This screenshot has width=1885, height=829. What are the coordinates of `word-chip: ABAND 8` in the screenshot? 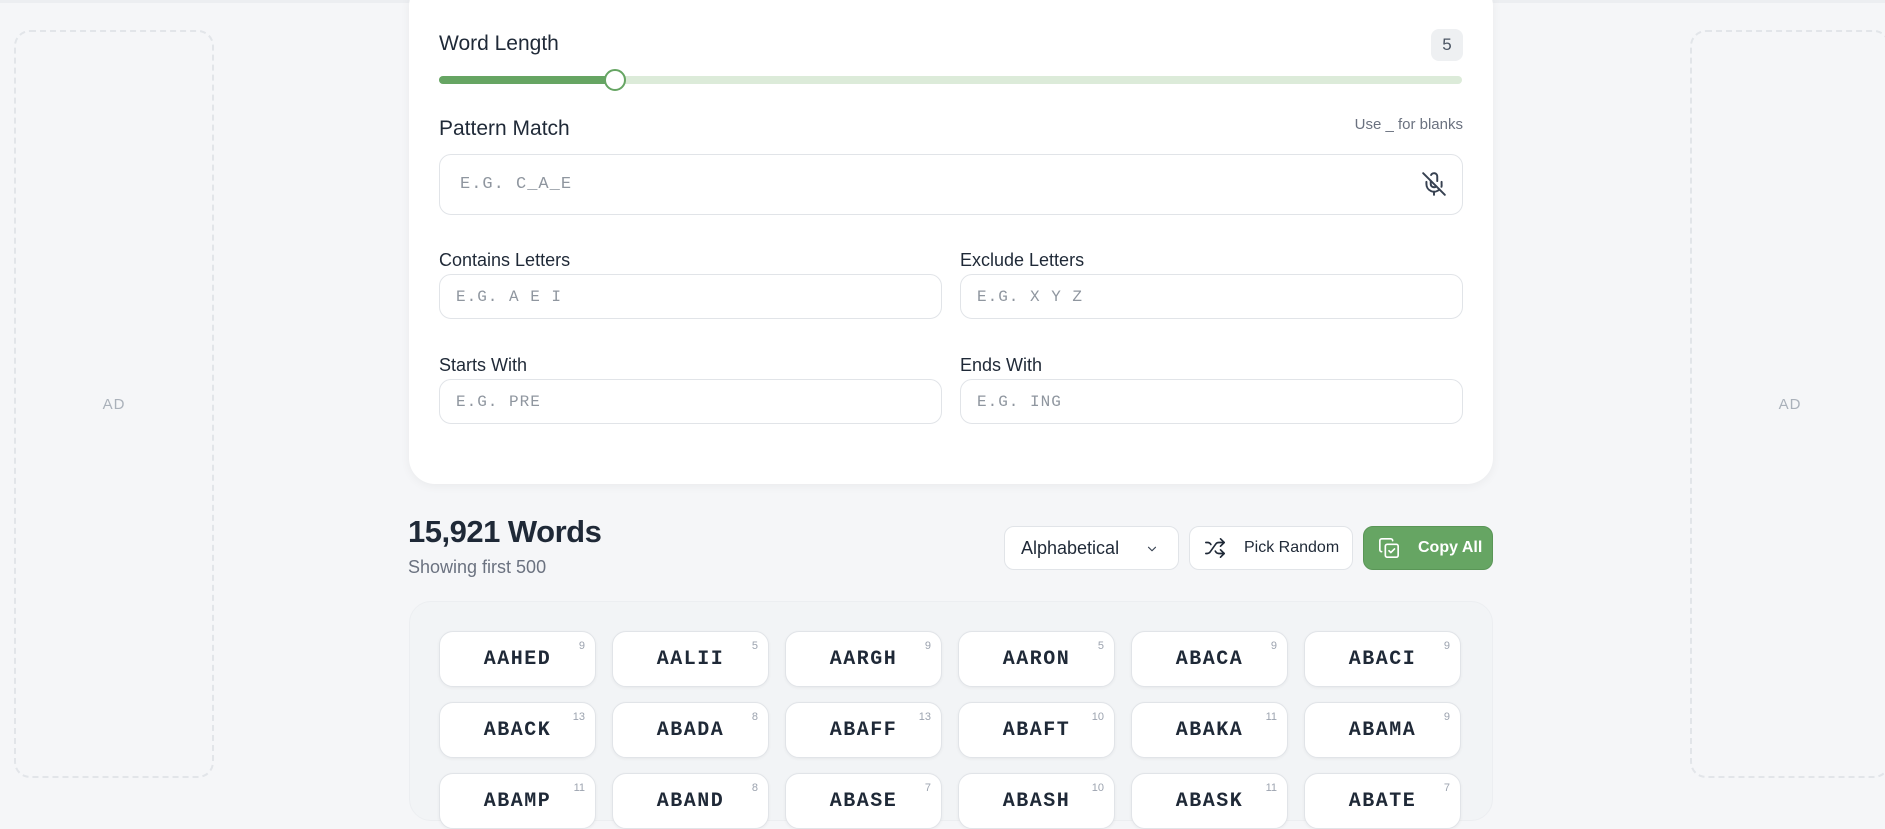 It's located at (690, 801).